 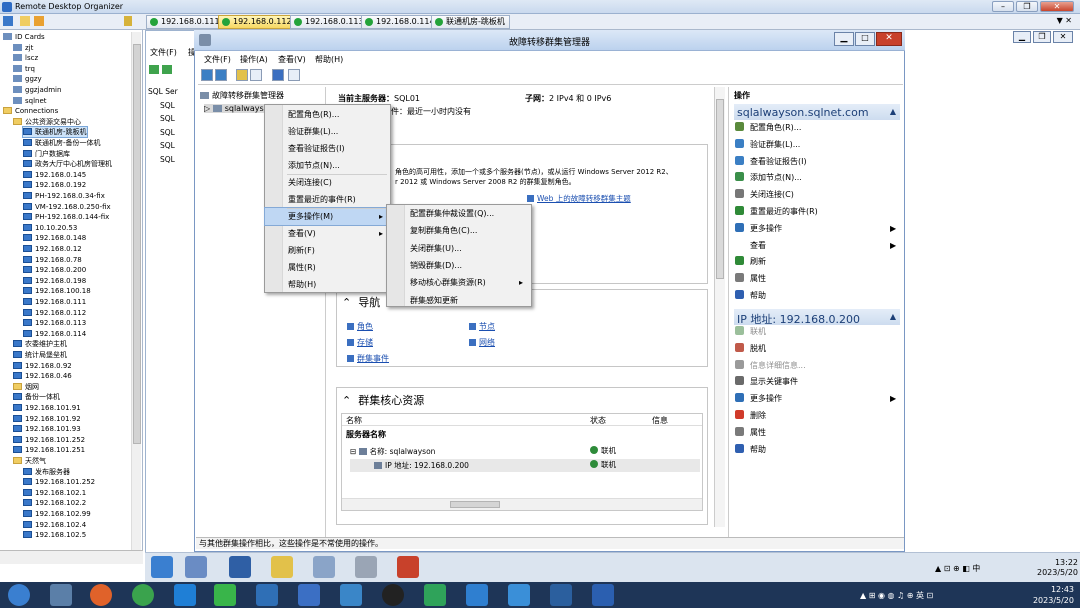 I want to click on up-folder-icon, so click(x=242, y=75).